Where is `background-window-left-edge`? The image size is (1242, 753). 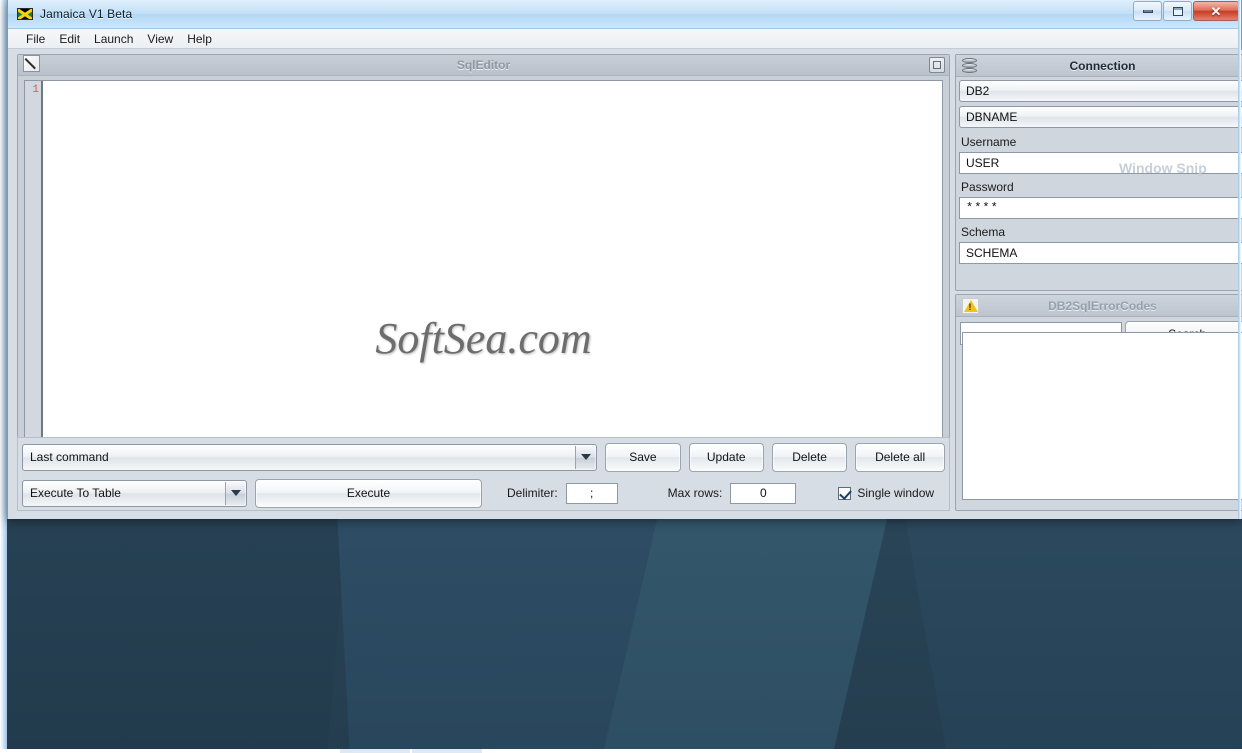
background-window-left-edge is located at coordinates (3, 376).